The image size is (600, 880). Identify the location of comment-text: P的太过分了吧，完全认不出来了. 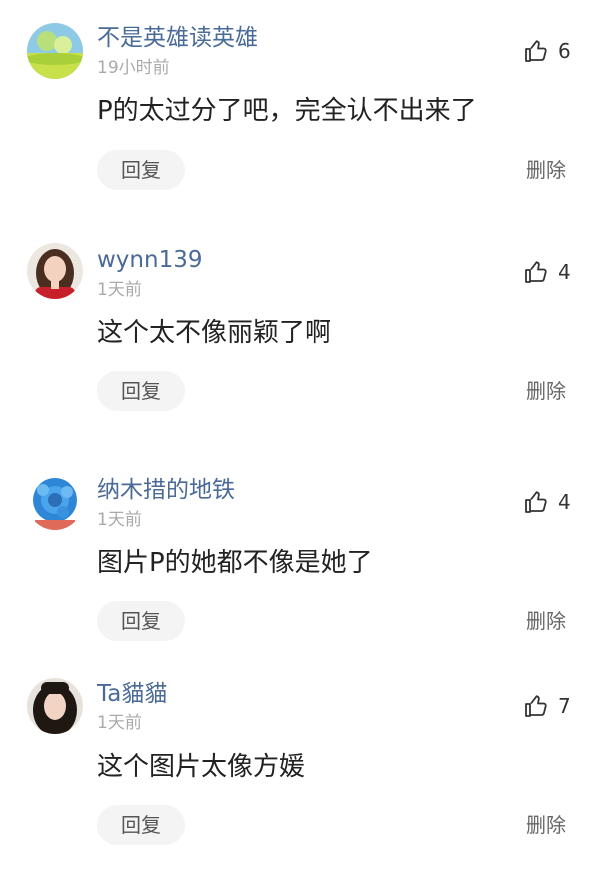
(287, 111).